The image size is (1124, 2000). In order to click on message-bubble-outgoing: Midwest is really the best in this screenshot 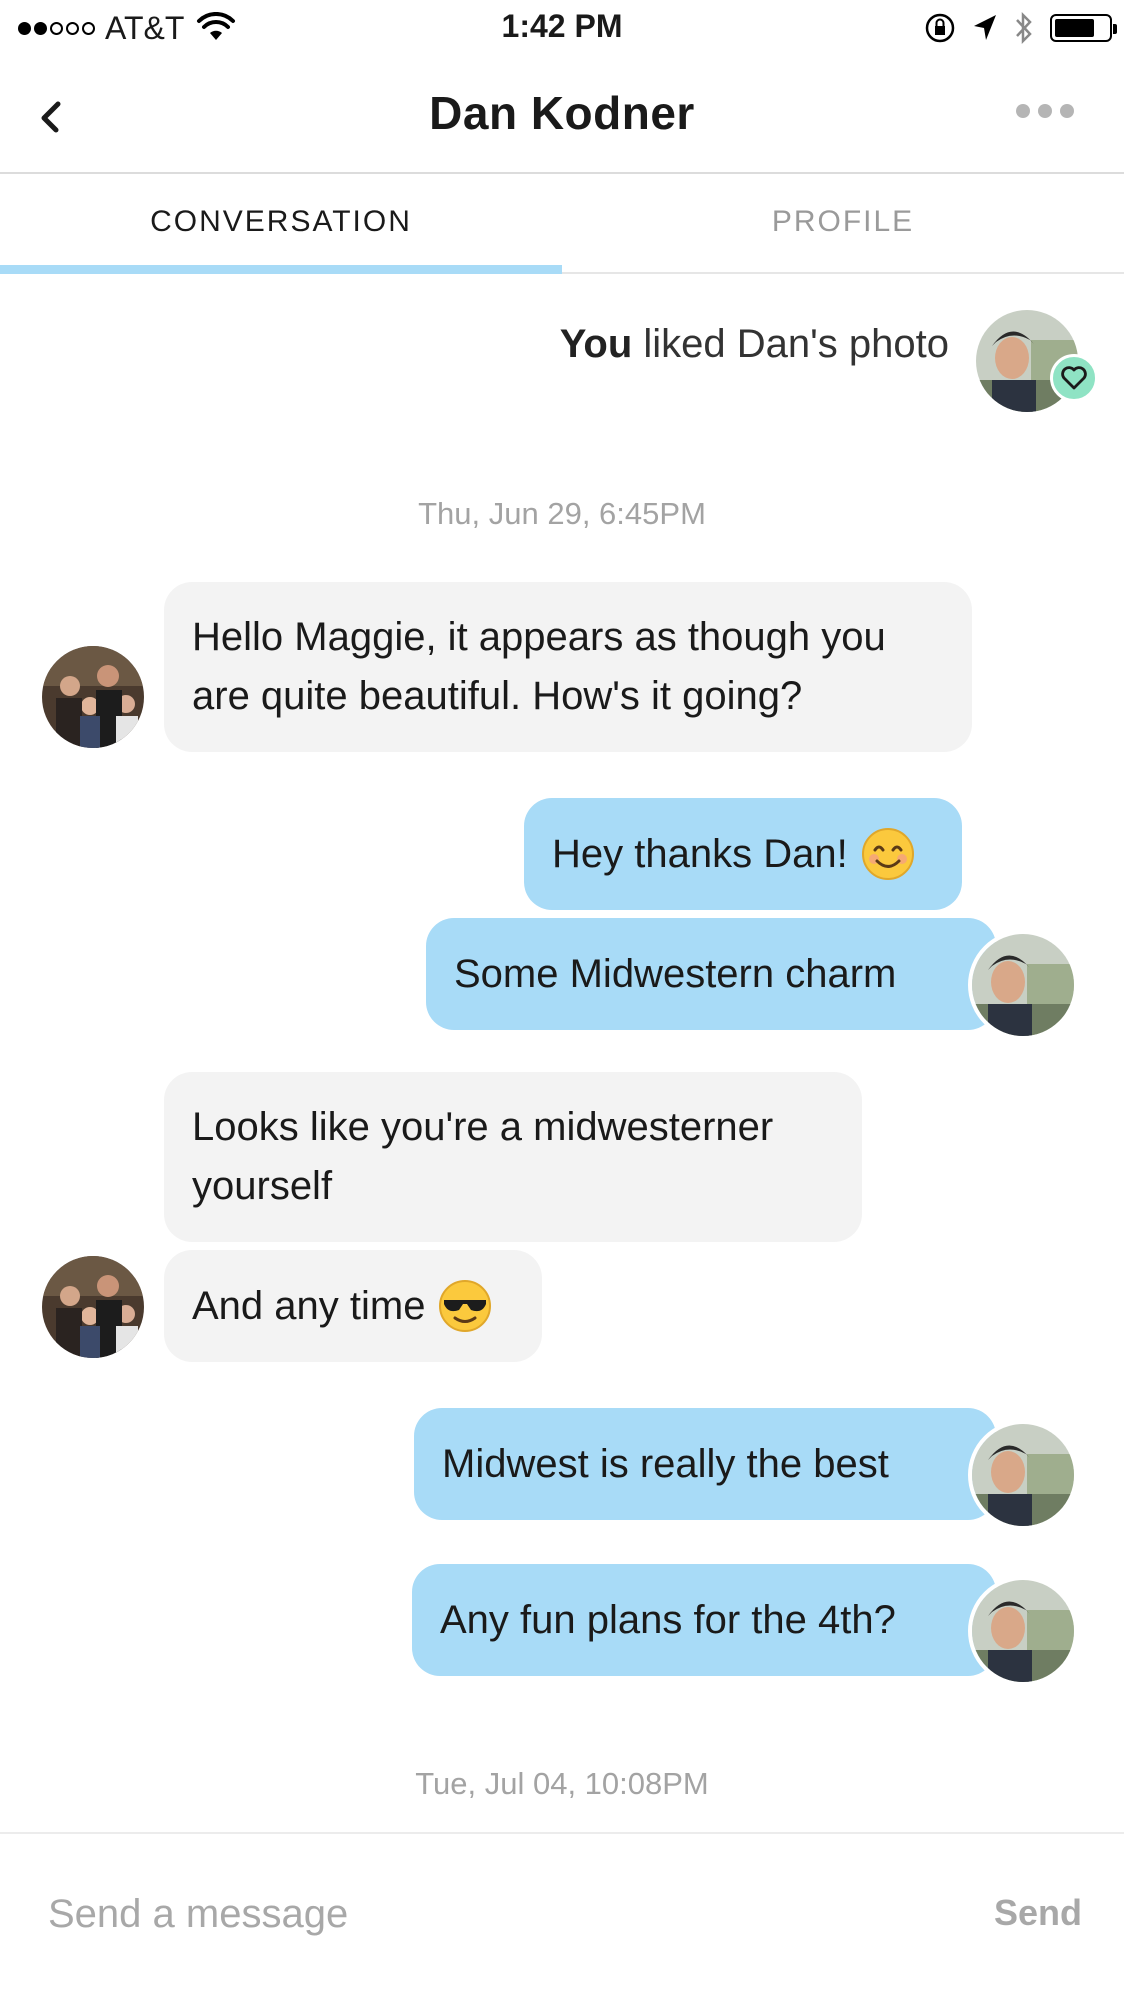, I will do `click(705, 1464)`.